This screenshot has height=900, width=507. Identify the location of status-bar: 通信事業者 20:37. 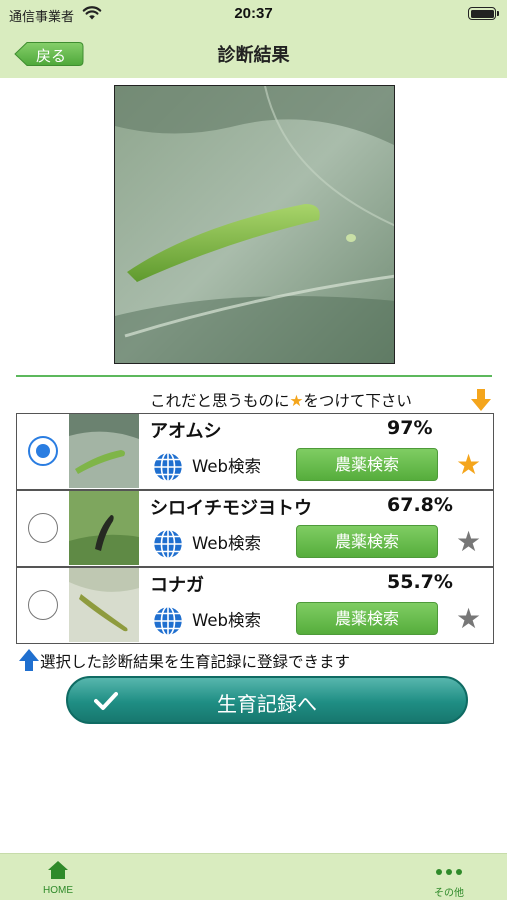
(253, 15).